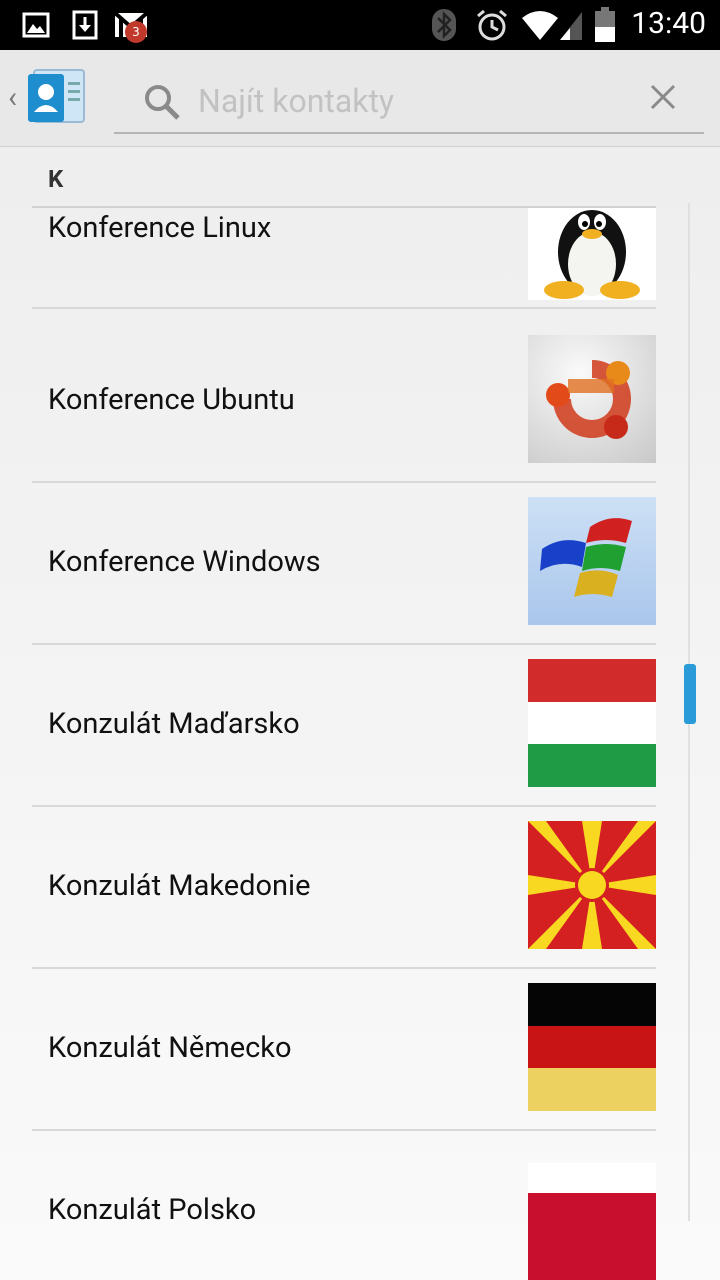 This screenshot has height=1280, width=720. What do you see at coordinates (690, 694) in the screenshot?
I see `fast-scroll-thumb` at bounding box center [690, 694].